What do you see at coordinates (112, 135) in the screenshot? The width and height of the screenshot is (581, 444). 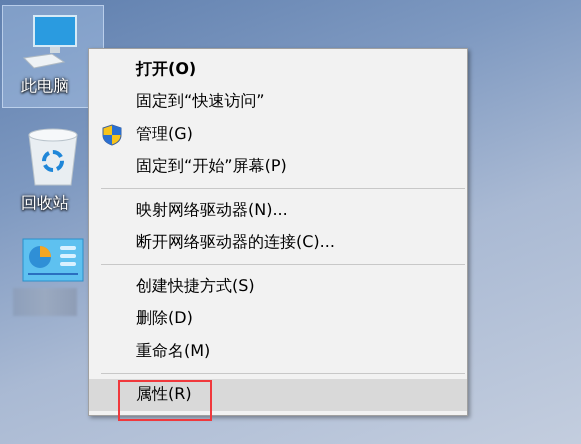 I see `shield-icon` at bounding box center [112, 135].